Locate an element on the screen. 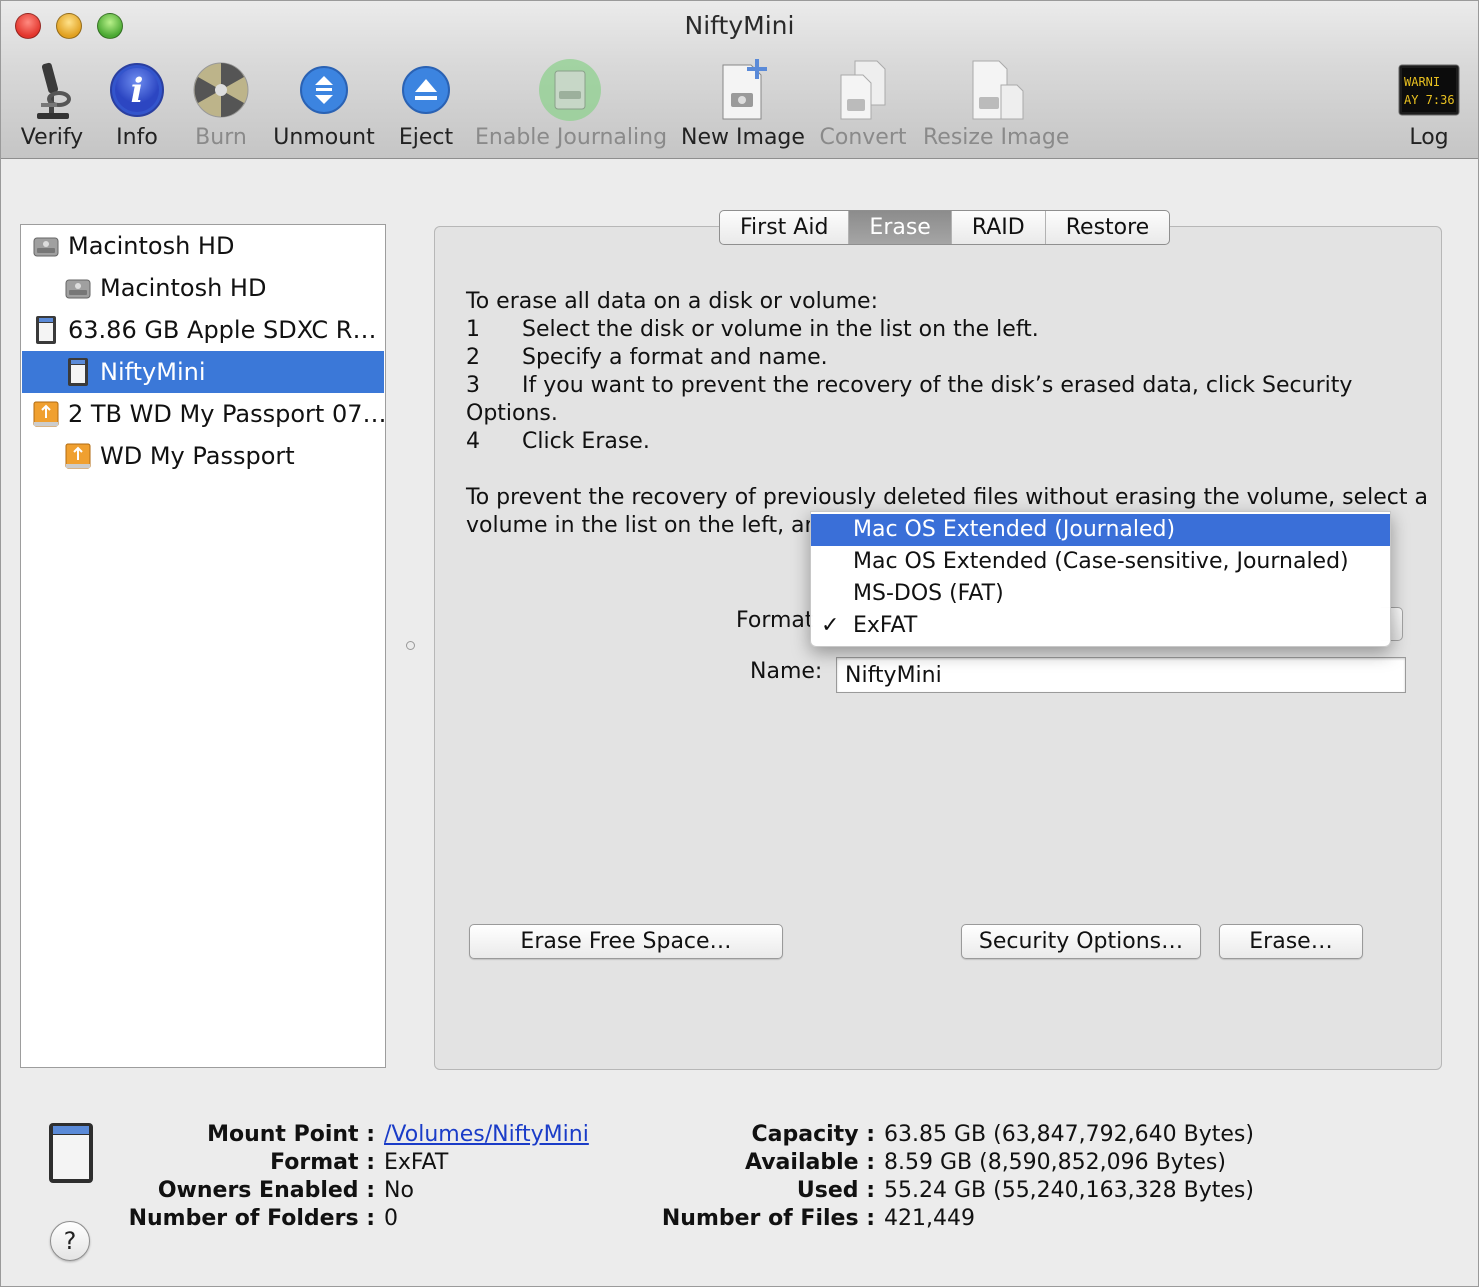  split-view-handle is located at coordinates (410, 645).